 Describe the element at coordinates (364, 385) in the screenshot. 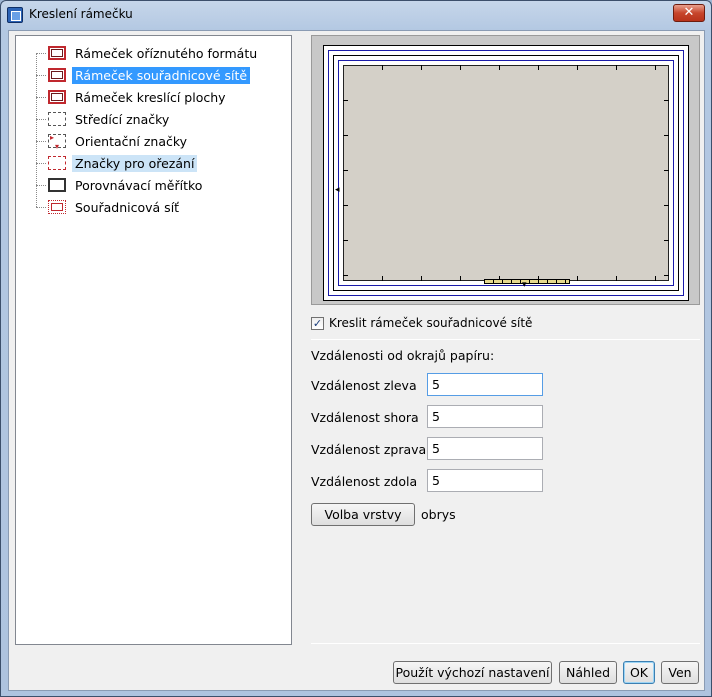

I see `distance-left-label: Vzdálenost zleva` at that location.